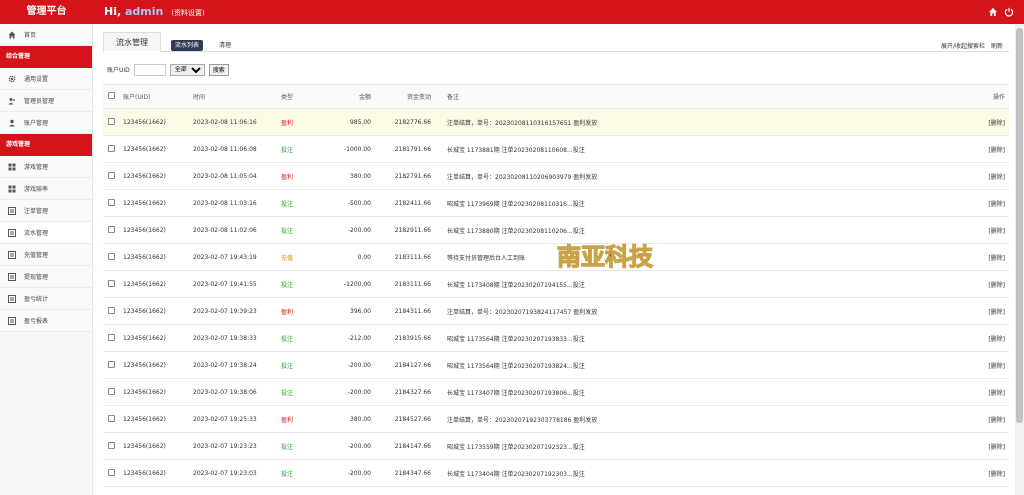  What do you see at coordinates (46, 321) in the screenshot?
I see `sidebar-item-profit-report: 盈亏报表` at bounding box center [46, 321].